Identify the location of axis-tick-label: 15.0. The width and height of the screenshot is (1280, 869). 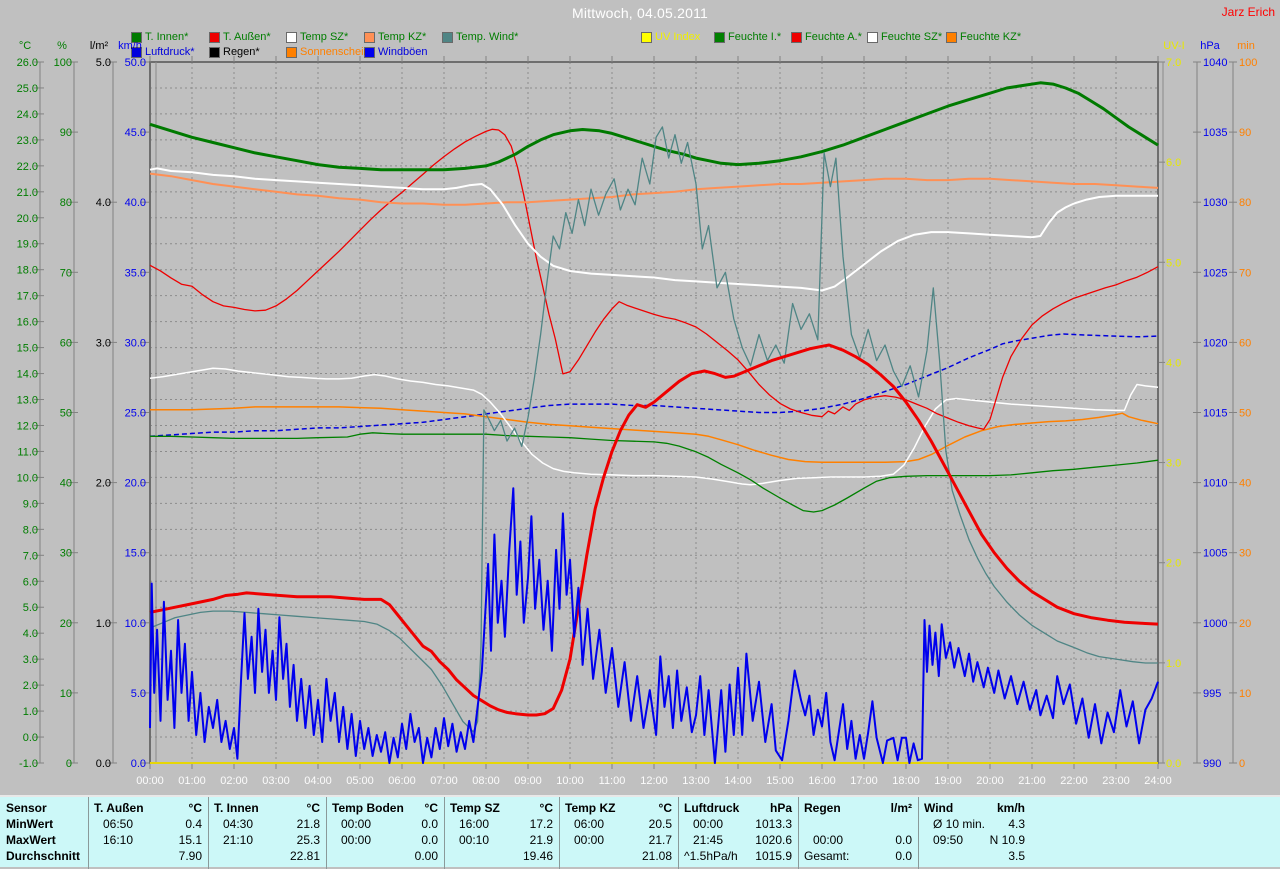
(135, 554).